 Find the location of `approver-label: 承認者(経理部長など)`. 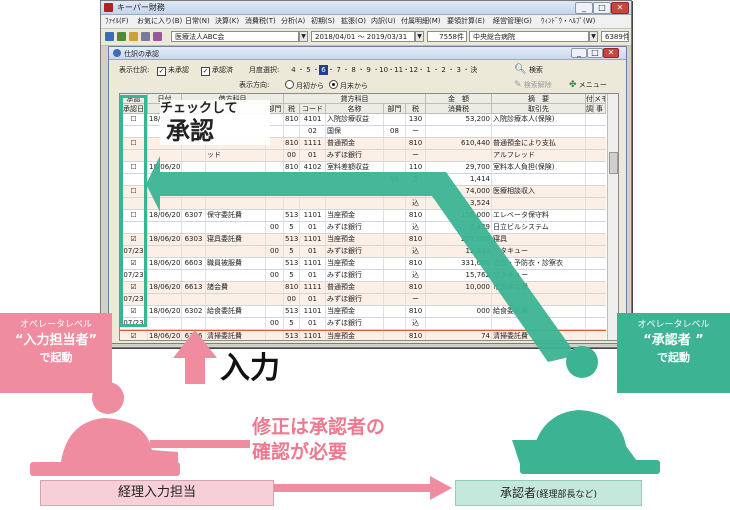

approver-label: 承認者(経理部長など) is located at coordinates (548, 493).